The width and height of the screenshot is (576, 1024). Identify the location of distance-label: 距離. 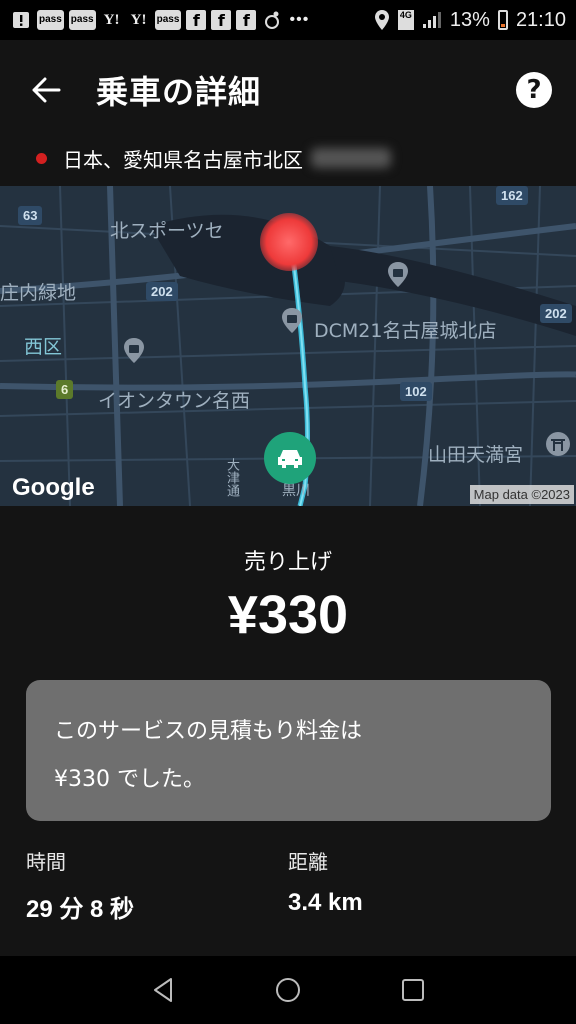
(308, 862).